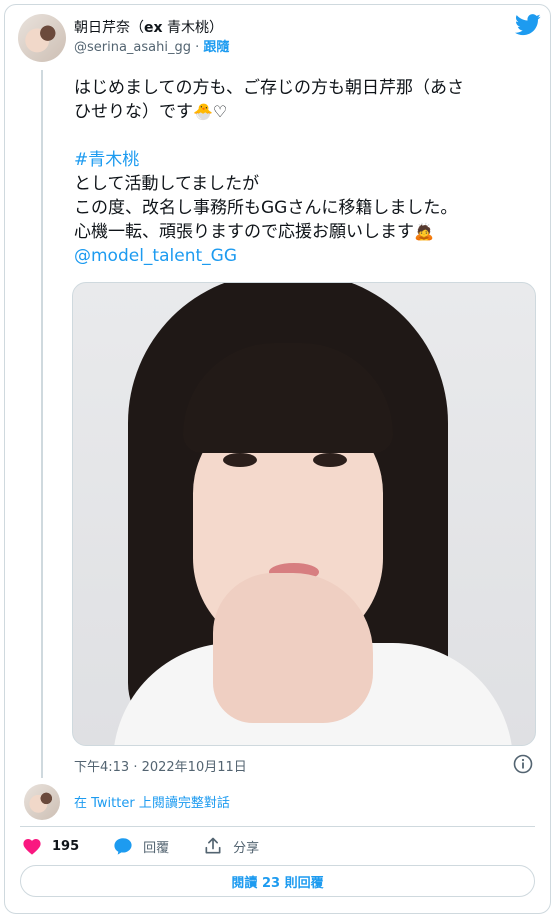  I want to click on share-button: 分享, so click(231, 846).